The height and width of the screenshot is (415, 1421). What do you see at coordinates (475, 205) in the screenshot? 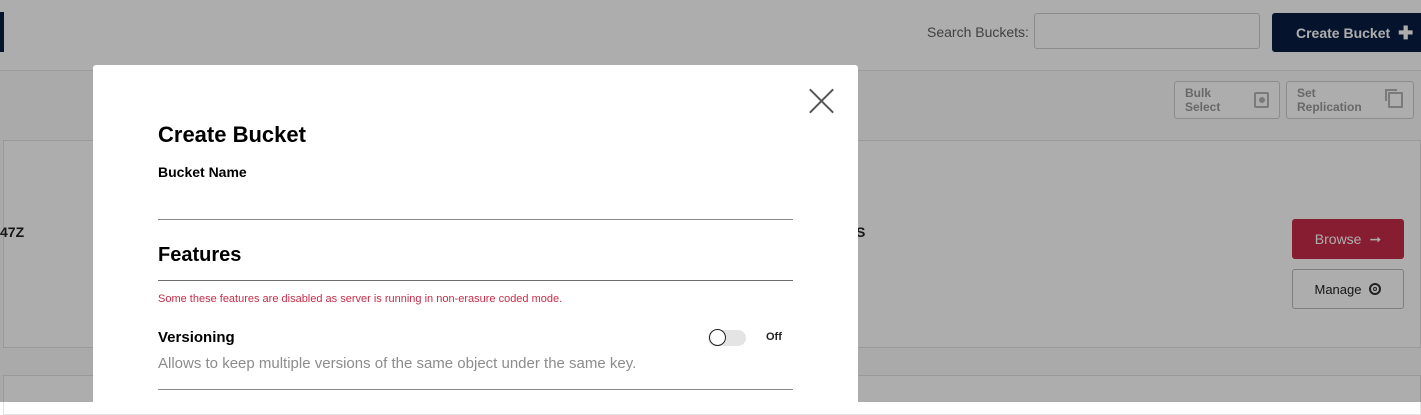
I see `bucket-name-input` at bounding box center [475, 205].